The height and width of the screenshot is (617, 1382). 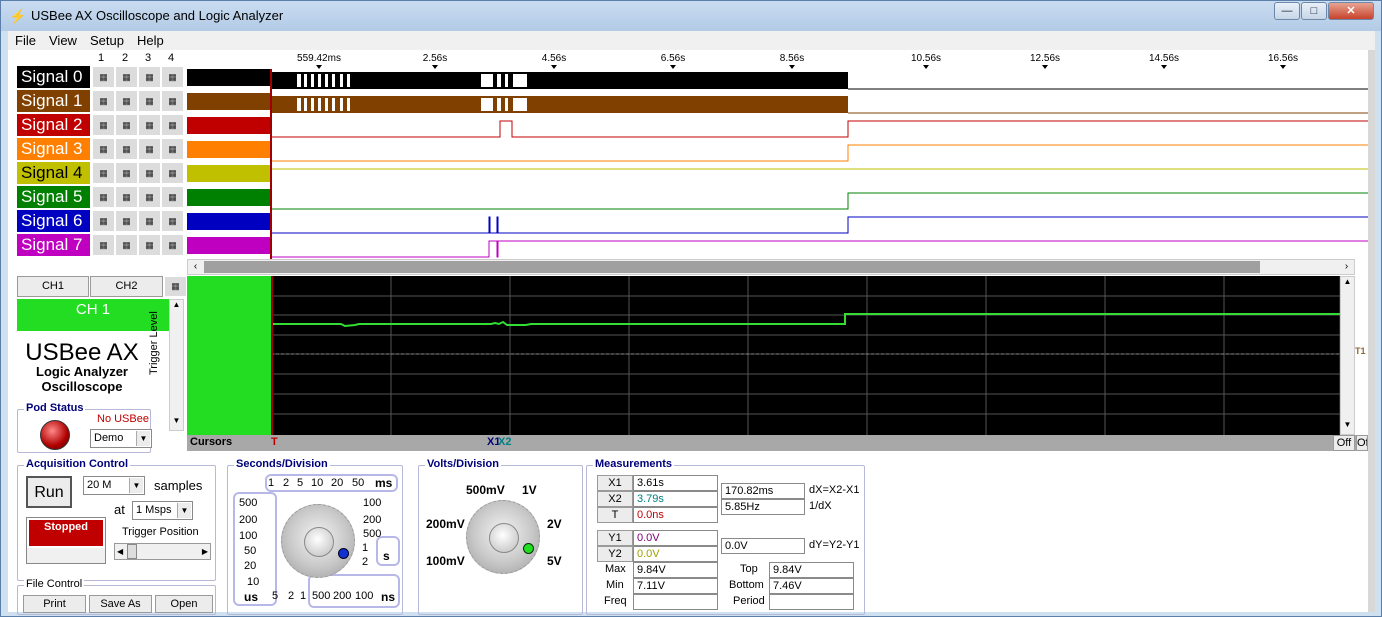 I want to click on time-scale-label: 10, so click(x=253, y=582).